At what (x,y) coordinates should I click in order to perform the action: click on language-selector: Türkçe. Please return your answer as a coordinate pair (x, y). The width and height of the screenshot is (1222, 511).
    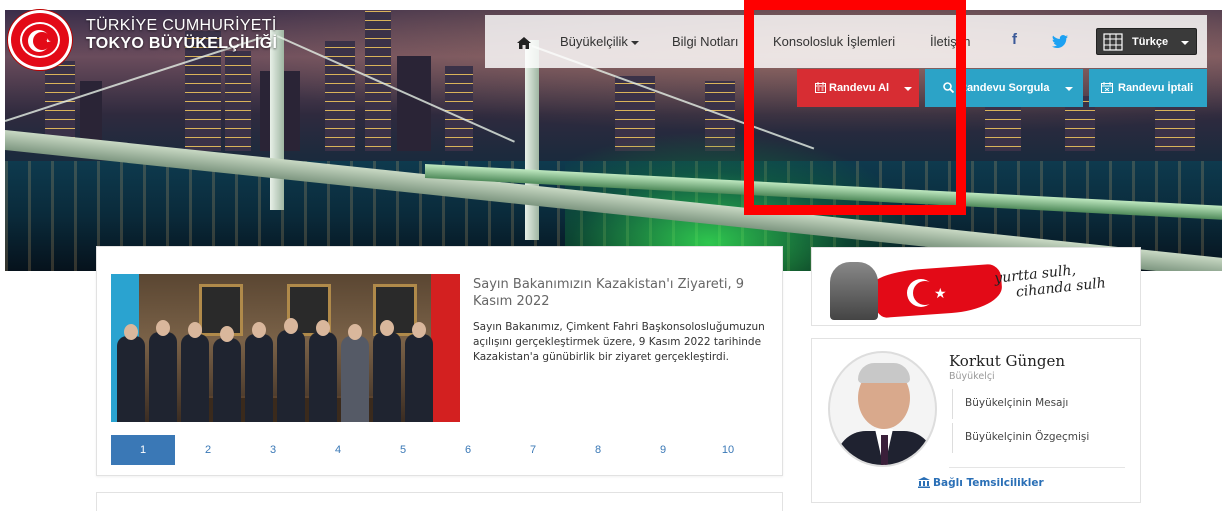
    Looking at the image, I should click on (1146, 41).